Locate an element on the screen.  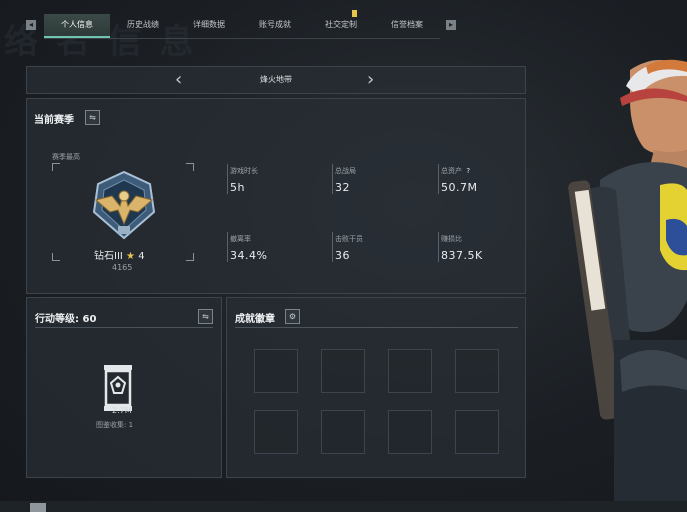
stat-label: 撤离率 is located at coordinates (240, 239).